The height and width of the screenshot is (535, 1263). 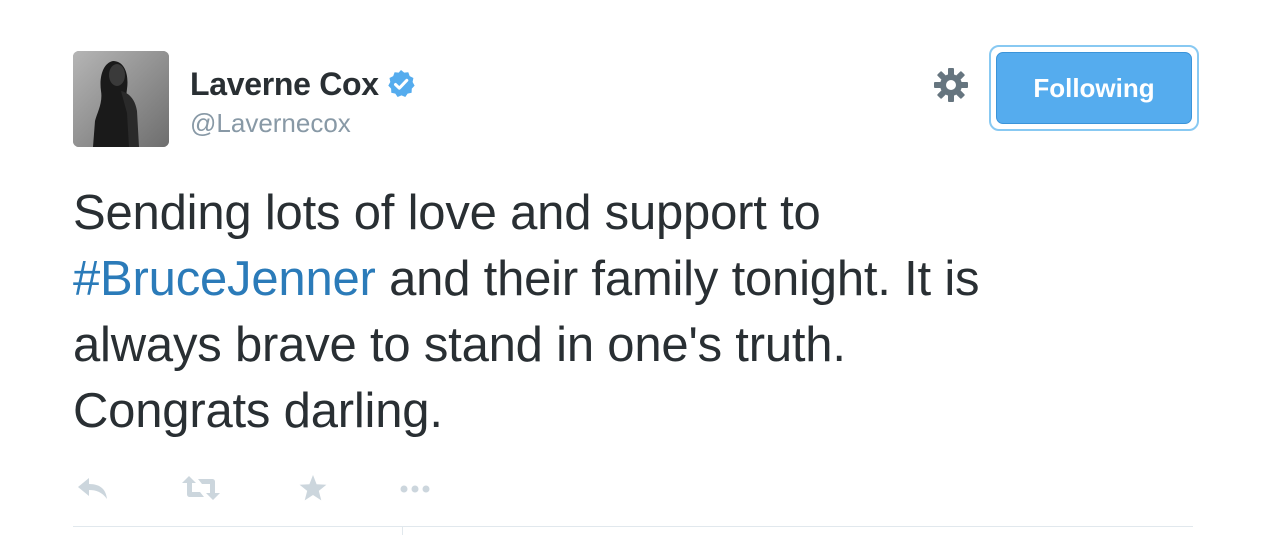 What do you see at coordinates (258, 411) in the screenshot?
I see `tweet-text-line4: Congrats darling.` at bounding box center [258, 411].